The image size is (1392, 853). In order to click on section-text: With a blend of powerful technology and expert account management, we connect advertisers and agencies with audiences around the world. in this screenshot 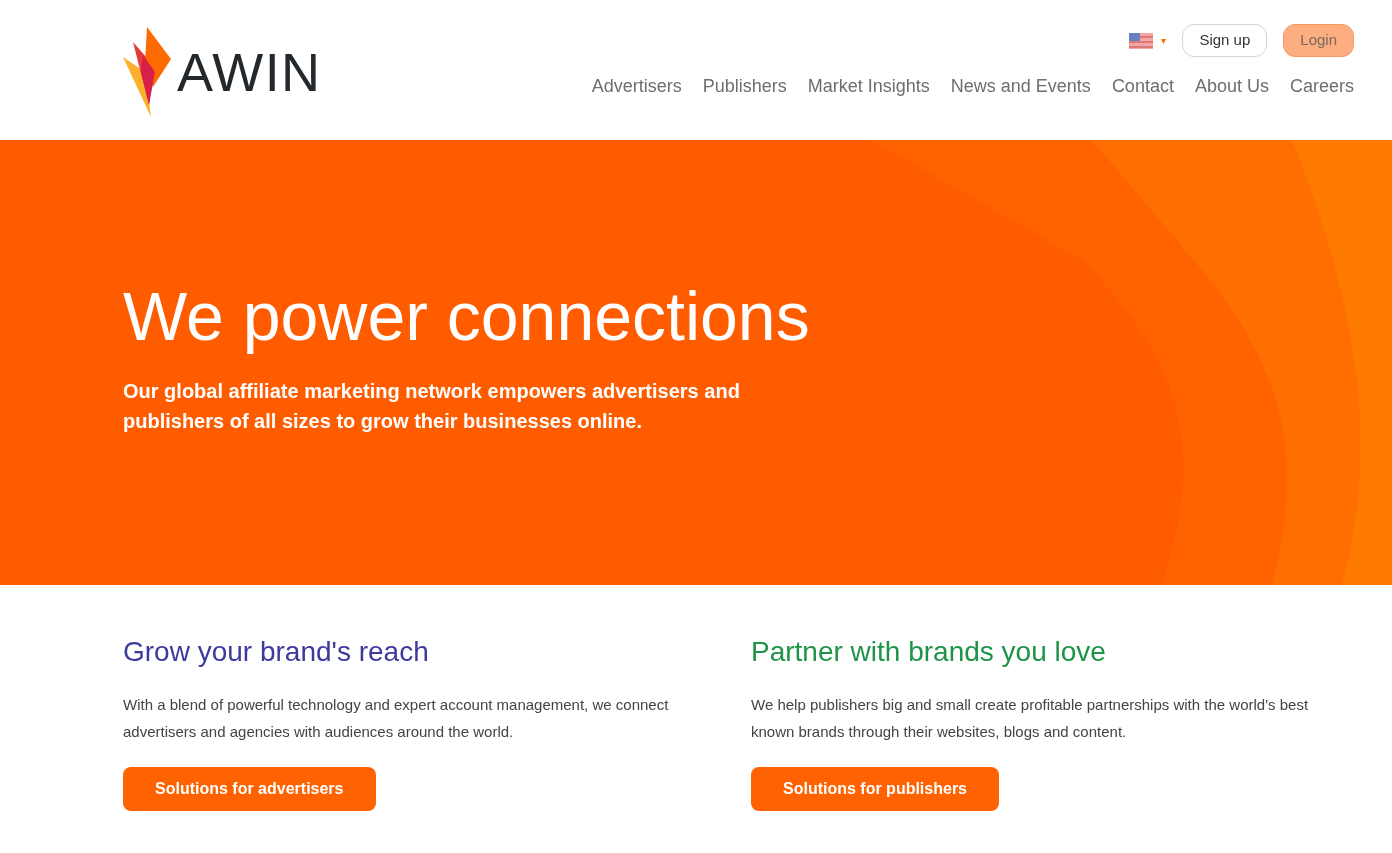, I will do `click(396, 718)`.